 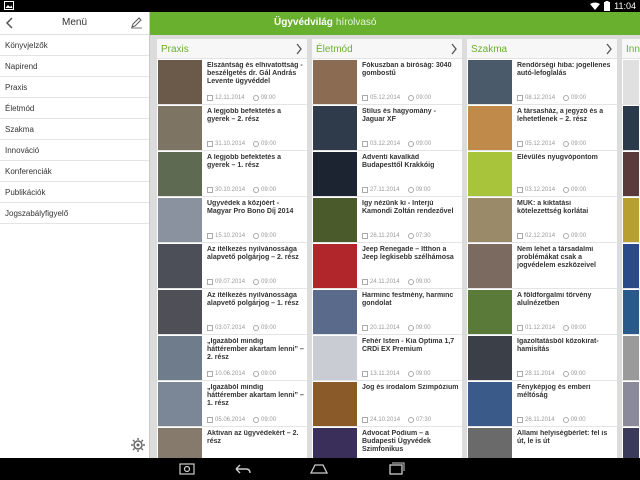 What do you see at coordinates (74, 129) in the screenshot?
I see `menu-item-szakma: Szakma` at bounding box center [74, 129].